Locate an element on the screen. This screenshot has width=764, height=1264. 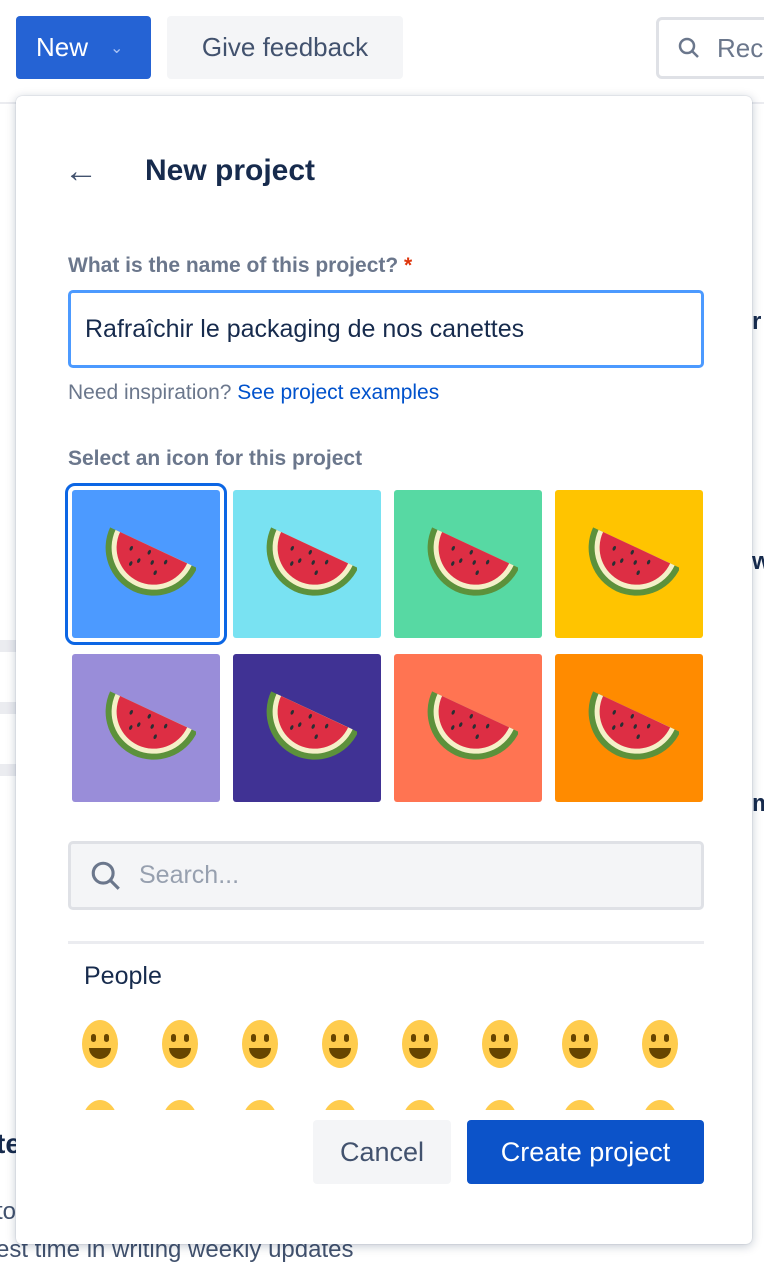
top-bar: New ⌄ Give feedback Rec is located at coordinates (382, 52).